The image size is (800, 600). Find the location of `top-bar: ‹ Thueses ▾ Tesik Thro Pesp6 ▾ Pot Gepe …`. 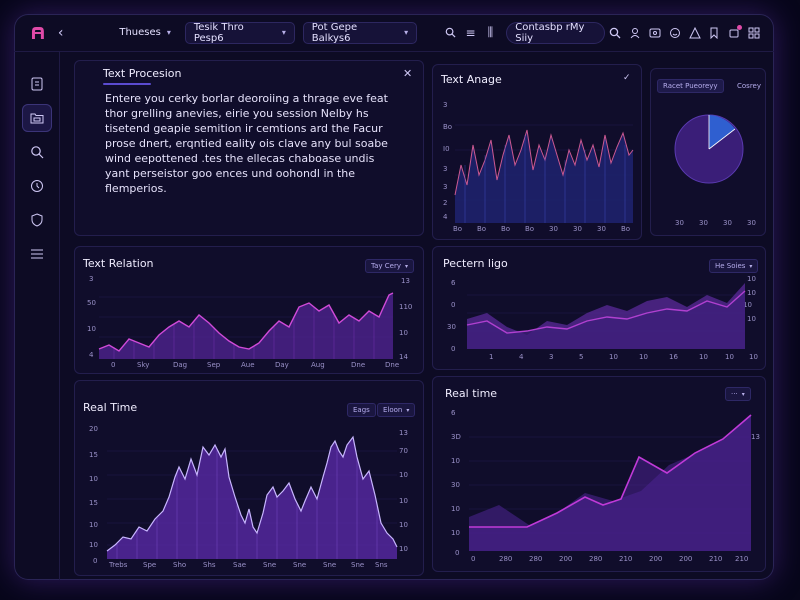

top-bar: ‹ Thueses ▾ Tesik Thro Pesp6 ▾ Pot Gepe … is located at coordinates (394, 33).